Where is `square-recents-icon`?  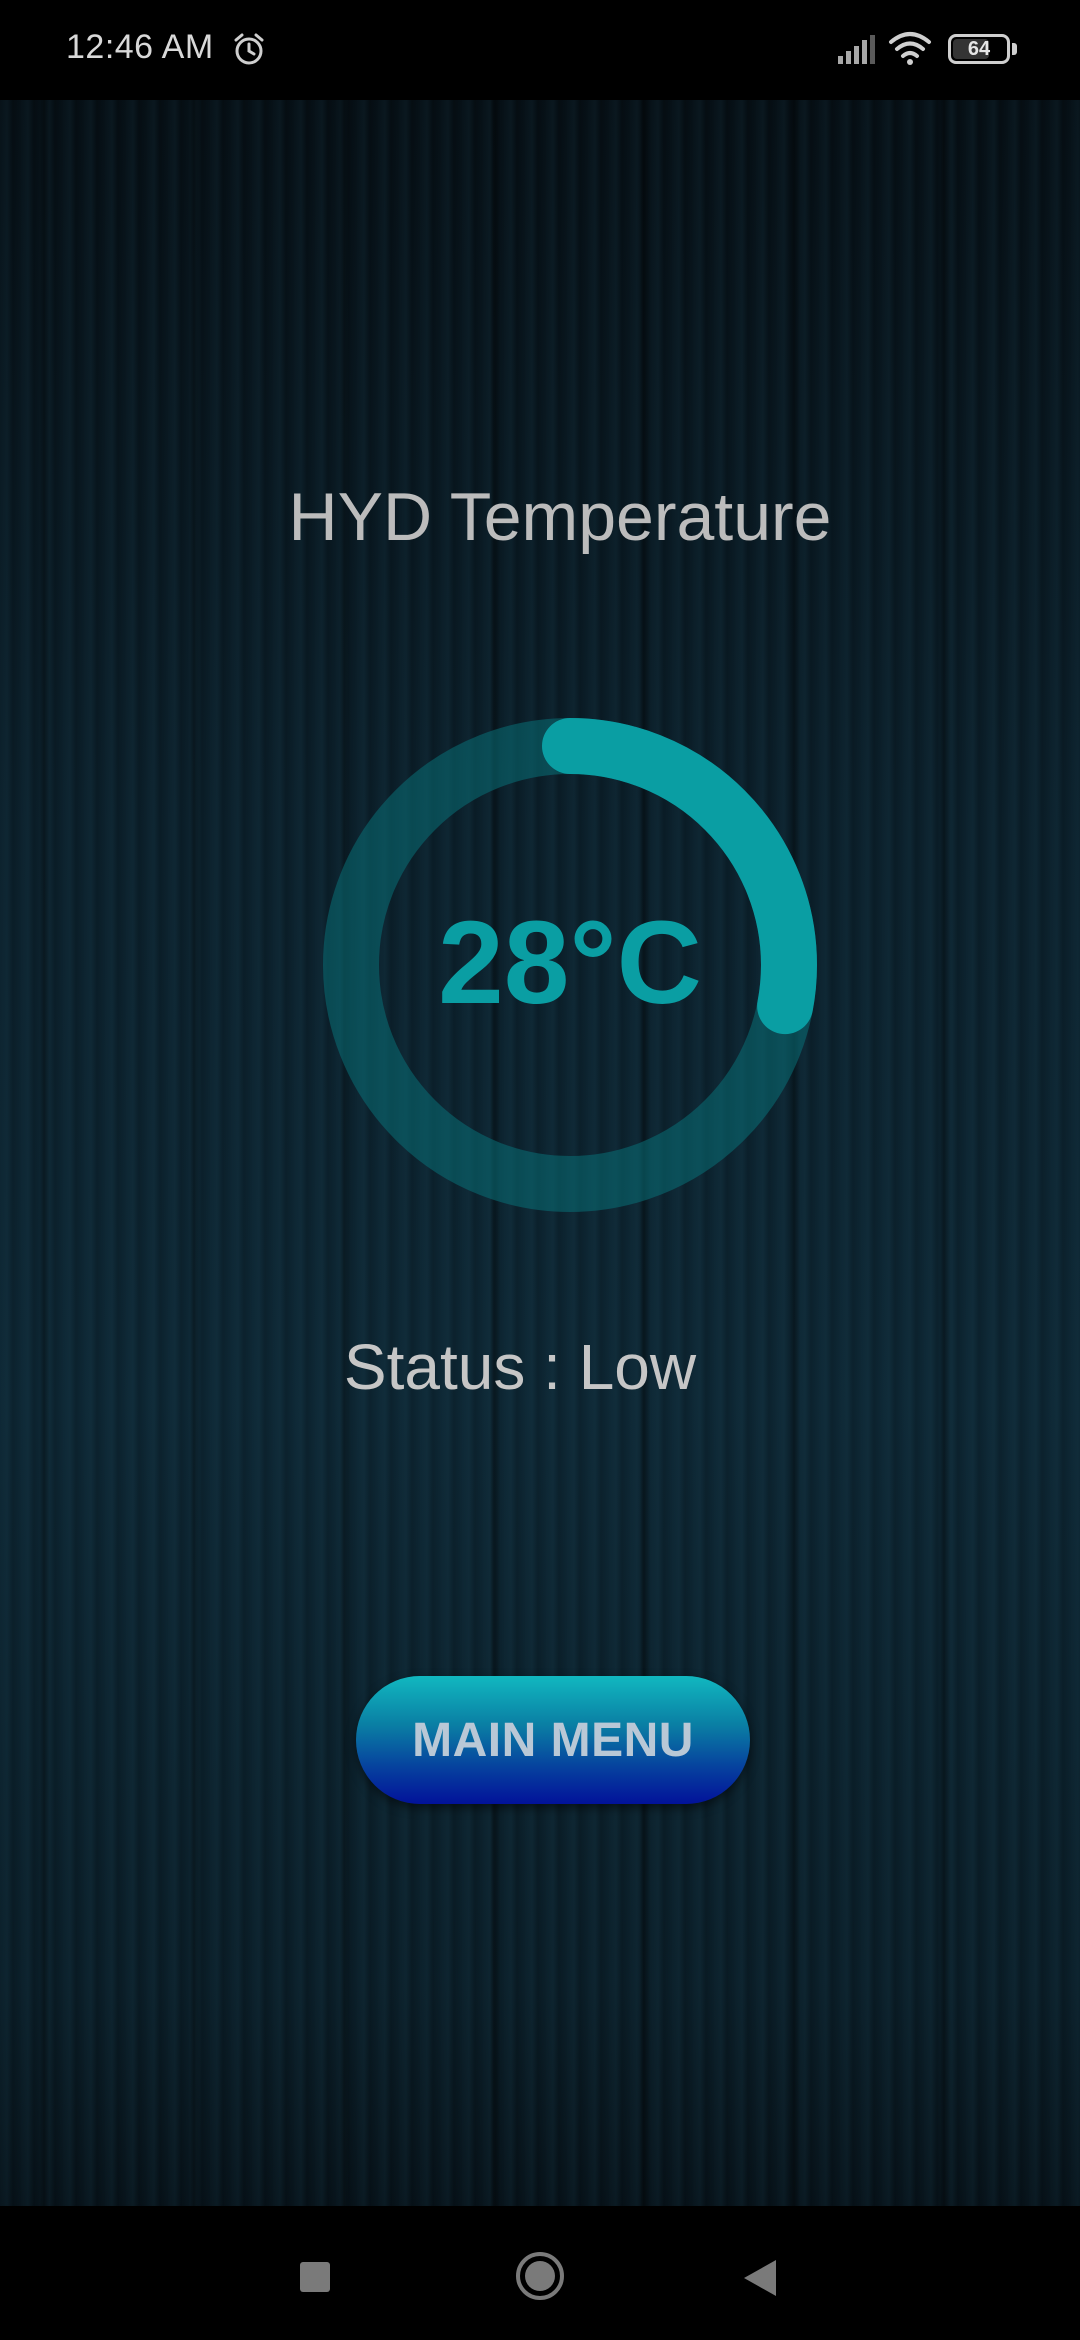
square-recents-icon is located at coordinates (315, 2277).